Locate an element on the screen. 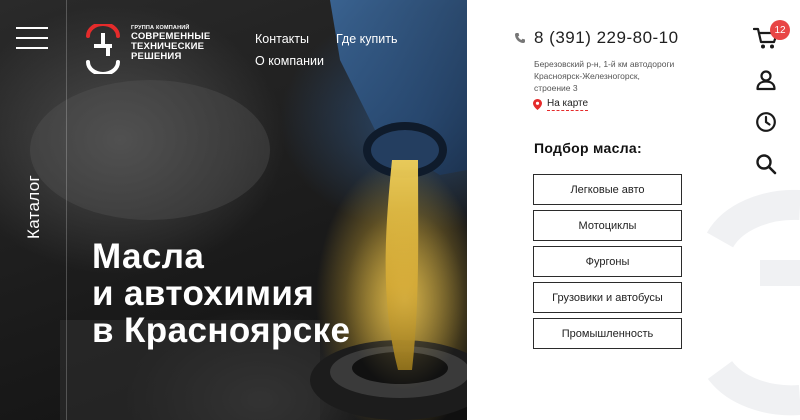  logo-line-3: РЕШЕНИЯ is located at coordinates (156, 56).